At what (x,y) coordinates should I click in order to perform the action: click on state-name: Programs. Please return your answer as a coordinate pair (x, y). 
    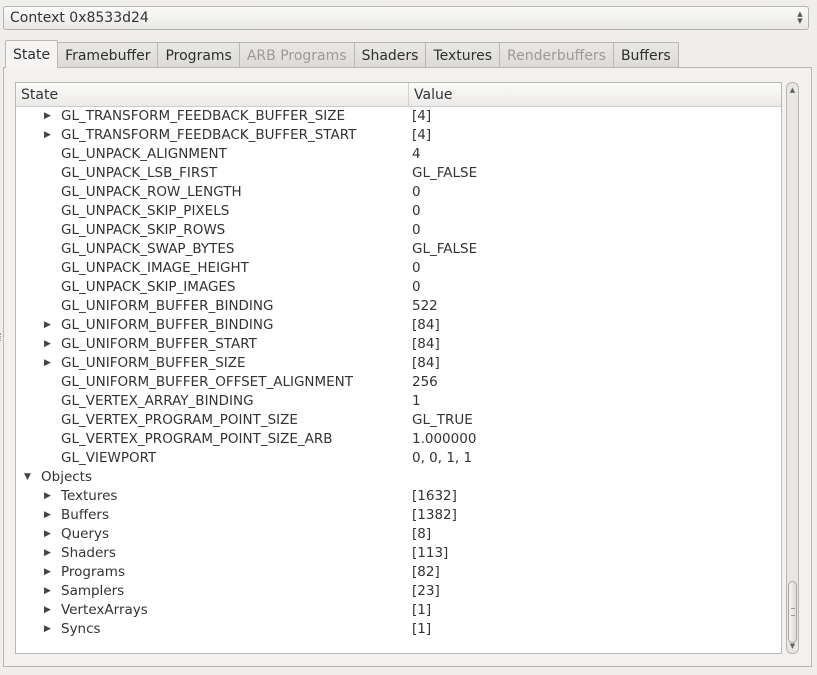
    Looking at the image, I should click on (93, 572).